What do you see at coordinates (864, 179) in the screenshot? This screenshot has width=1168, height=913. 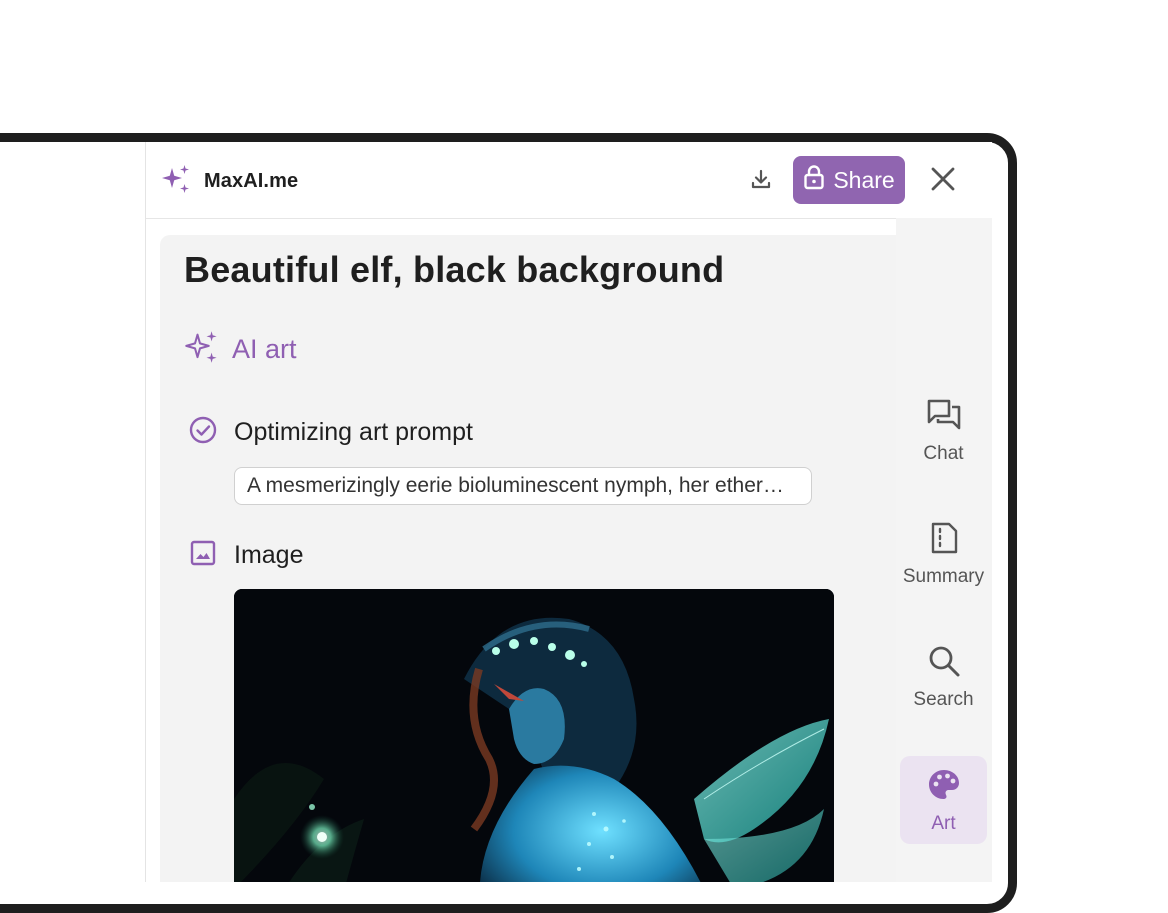 I see `share-label: Share` at bounding box center [864, 179].